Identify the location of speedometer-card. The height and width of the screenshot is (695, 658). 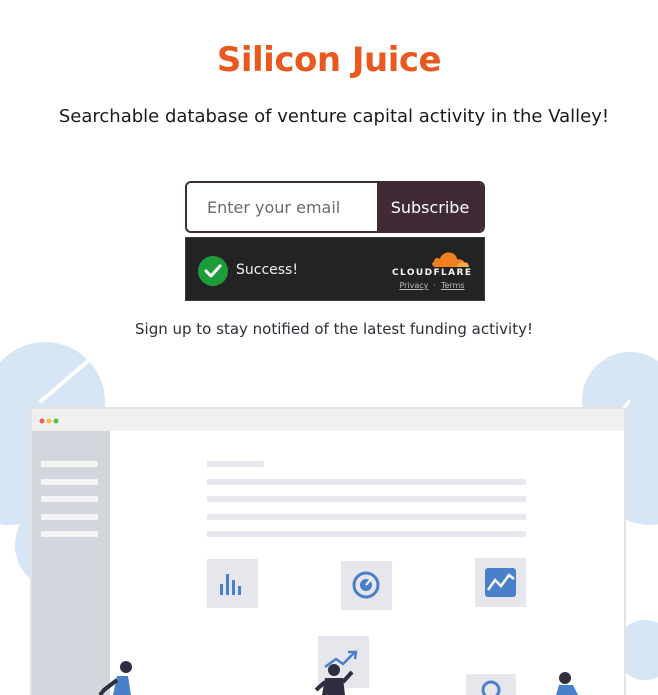
(366, 585).